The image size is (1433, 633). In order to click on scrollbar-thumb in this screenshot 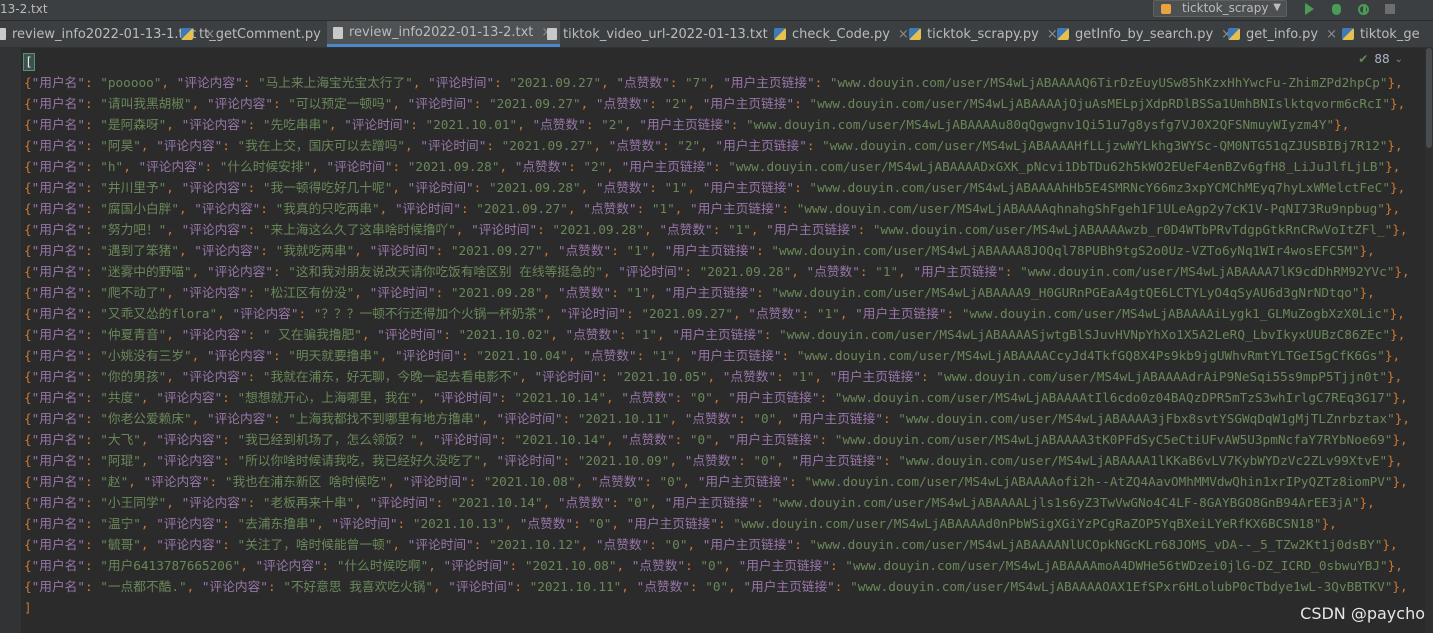, I will do `click(1429, 98)`.